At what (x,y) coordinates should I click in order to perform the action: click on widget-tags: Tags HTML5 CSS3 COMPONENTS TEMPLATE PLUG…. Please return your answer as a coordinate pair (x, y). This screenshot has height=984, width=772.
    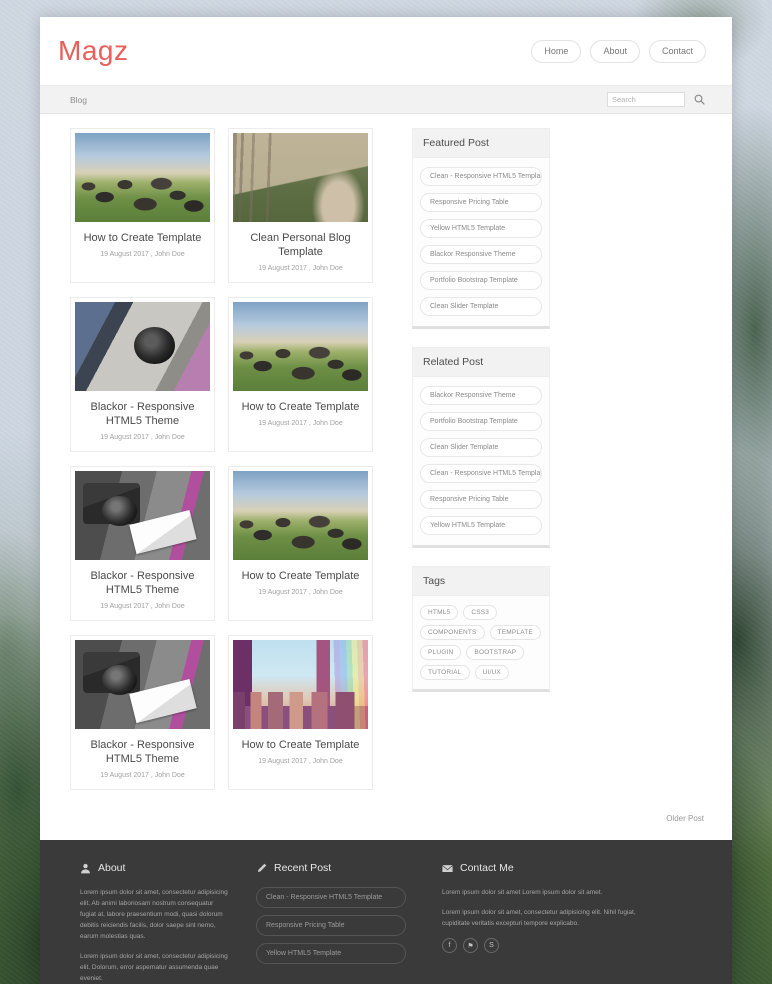
    Looking at the image, I should click on (481, 629).